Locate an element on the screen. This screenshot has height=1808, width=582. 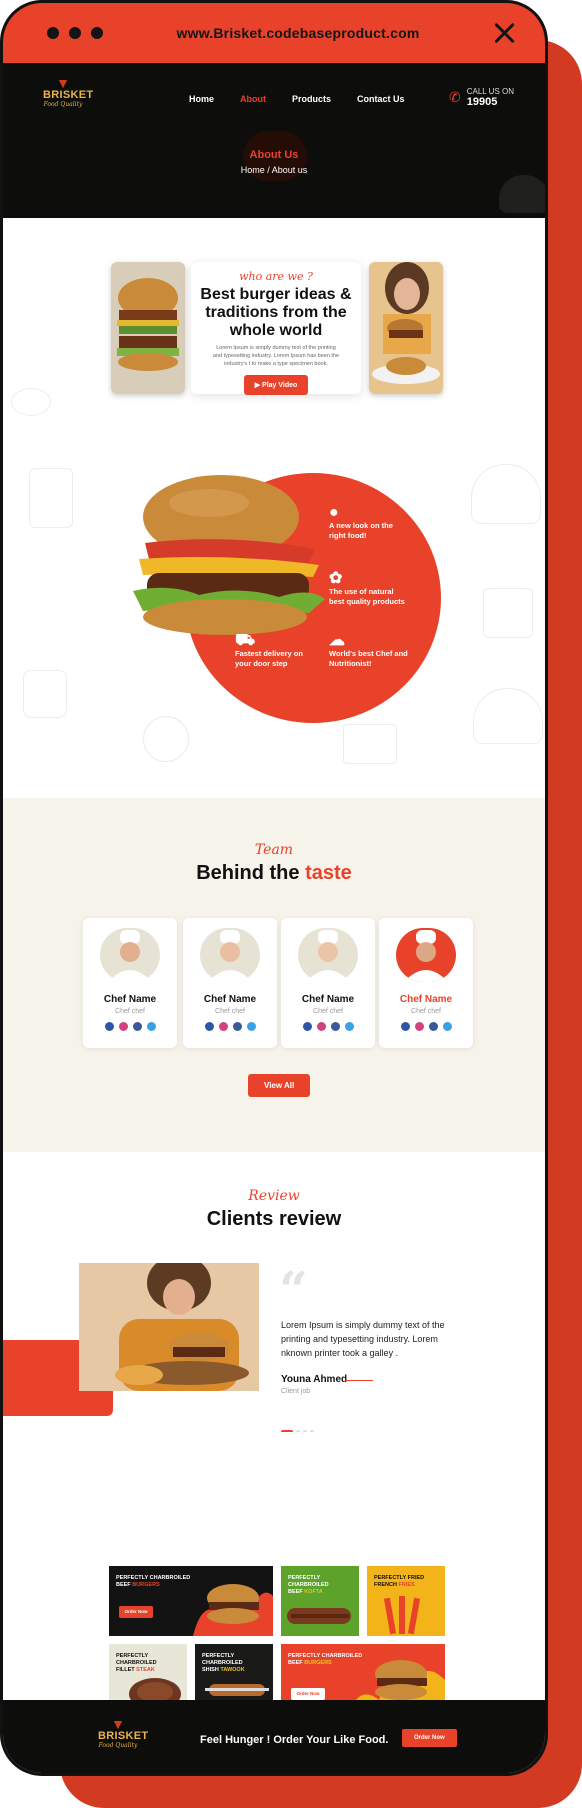
promo-line2b: STEAK is located at coordinates (145, 1670).